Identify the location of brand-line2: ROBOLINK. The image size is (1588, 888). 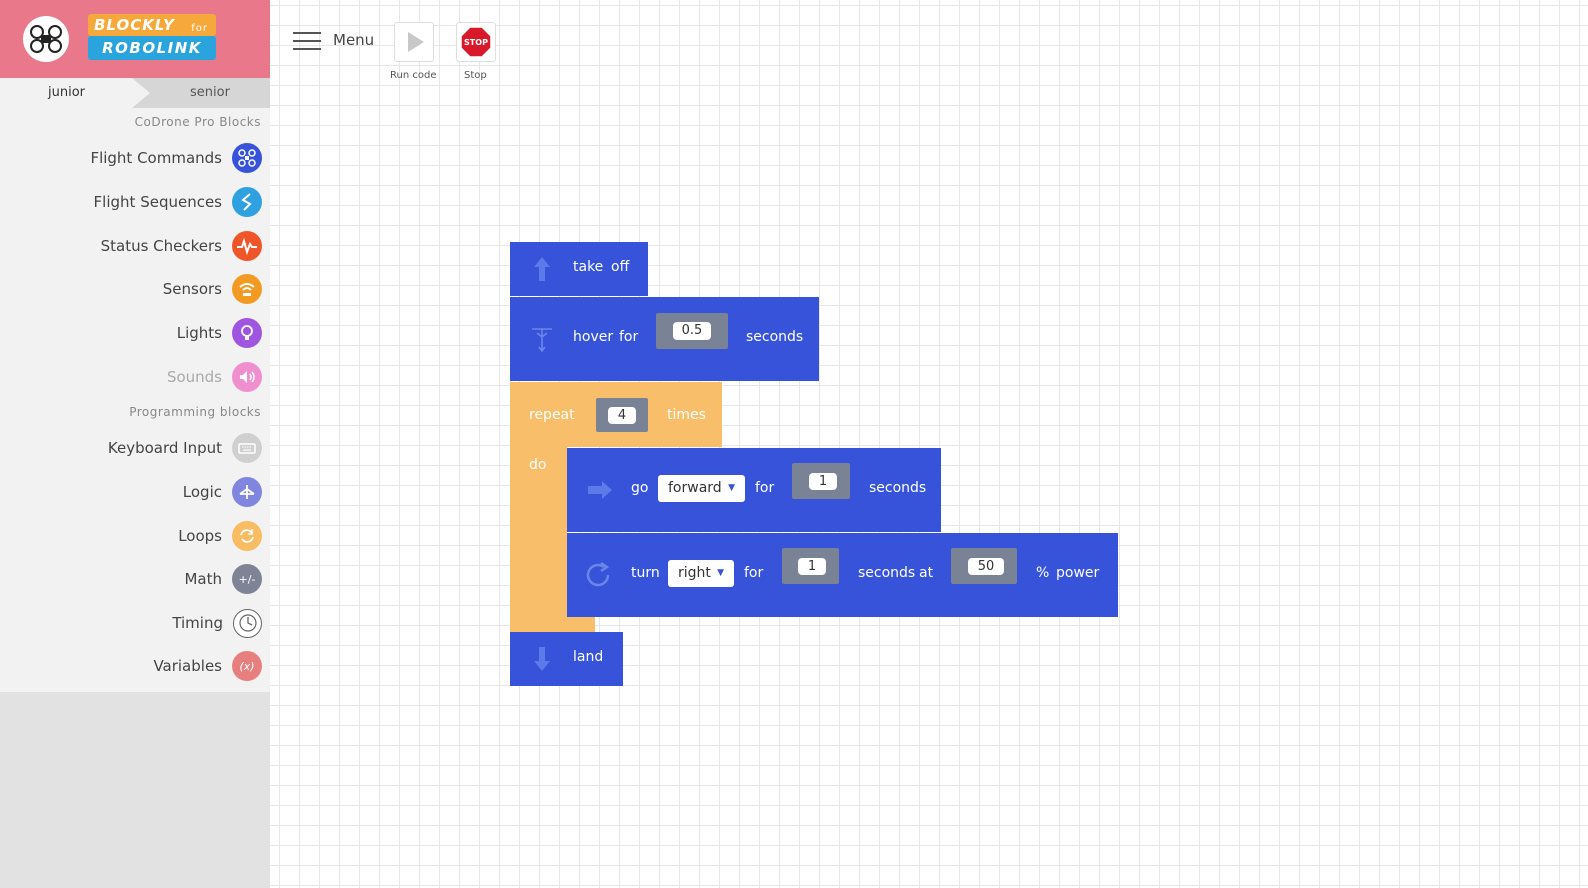
(152, 48).